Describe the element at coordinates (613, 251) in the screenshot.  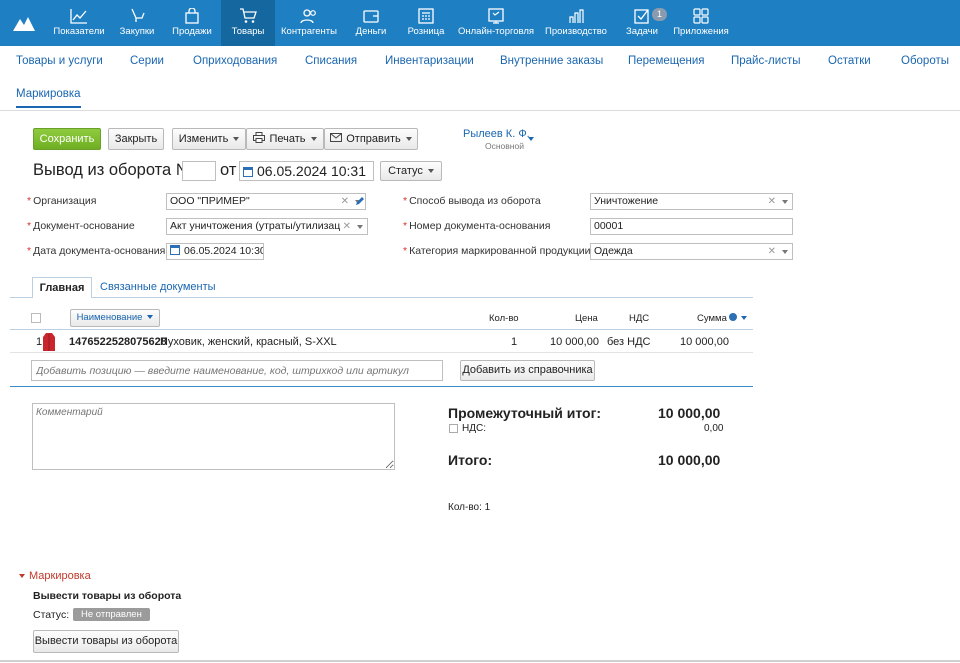
I see `category-value: Одежда` at that location.